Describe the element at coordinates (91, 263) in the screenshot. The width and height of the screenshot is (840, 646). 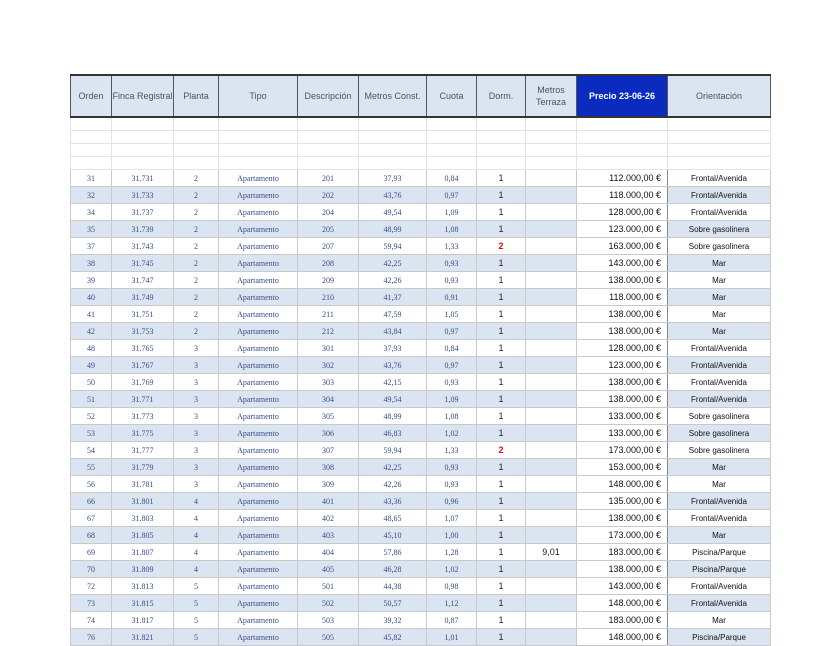
I see `cell-orden: 38` at that location.